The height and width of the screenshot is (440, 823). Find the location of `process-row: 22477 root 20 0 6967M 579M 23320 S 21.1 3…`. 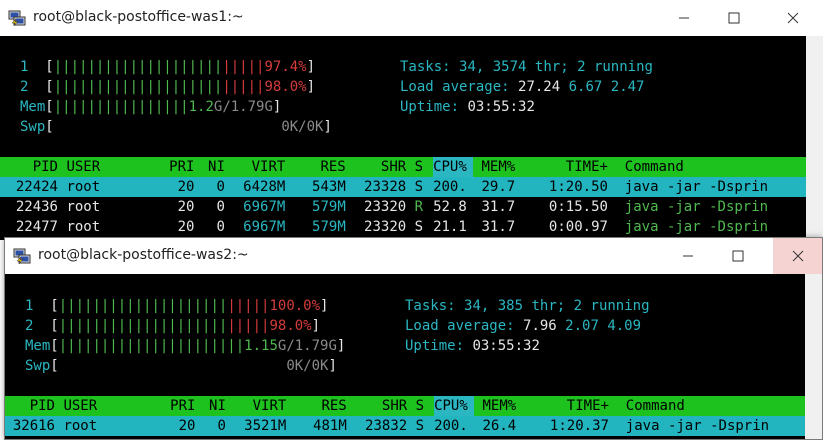

process-row: 22477 root 20 0 6967M 579M 23320 S 21.1 3… is located at coordinates (403, 227).